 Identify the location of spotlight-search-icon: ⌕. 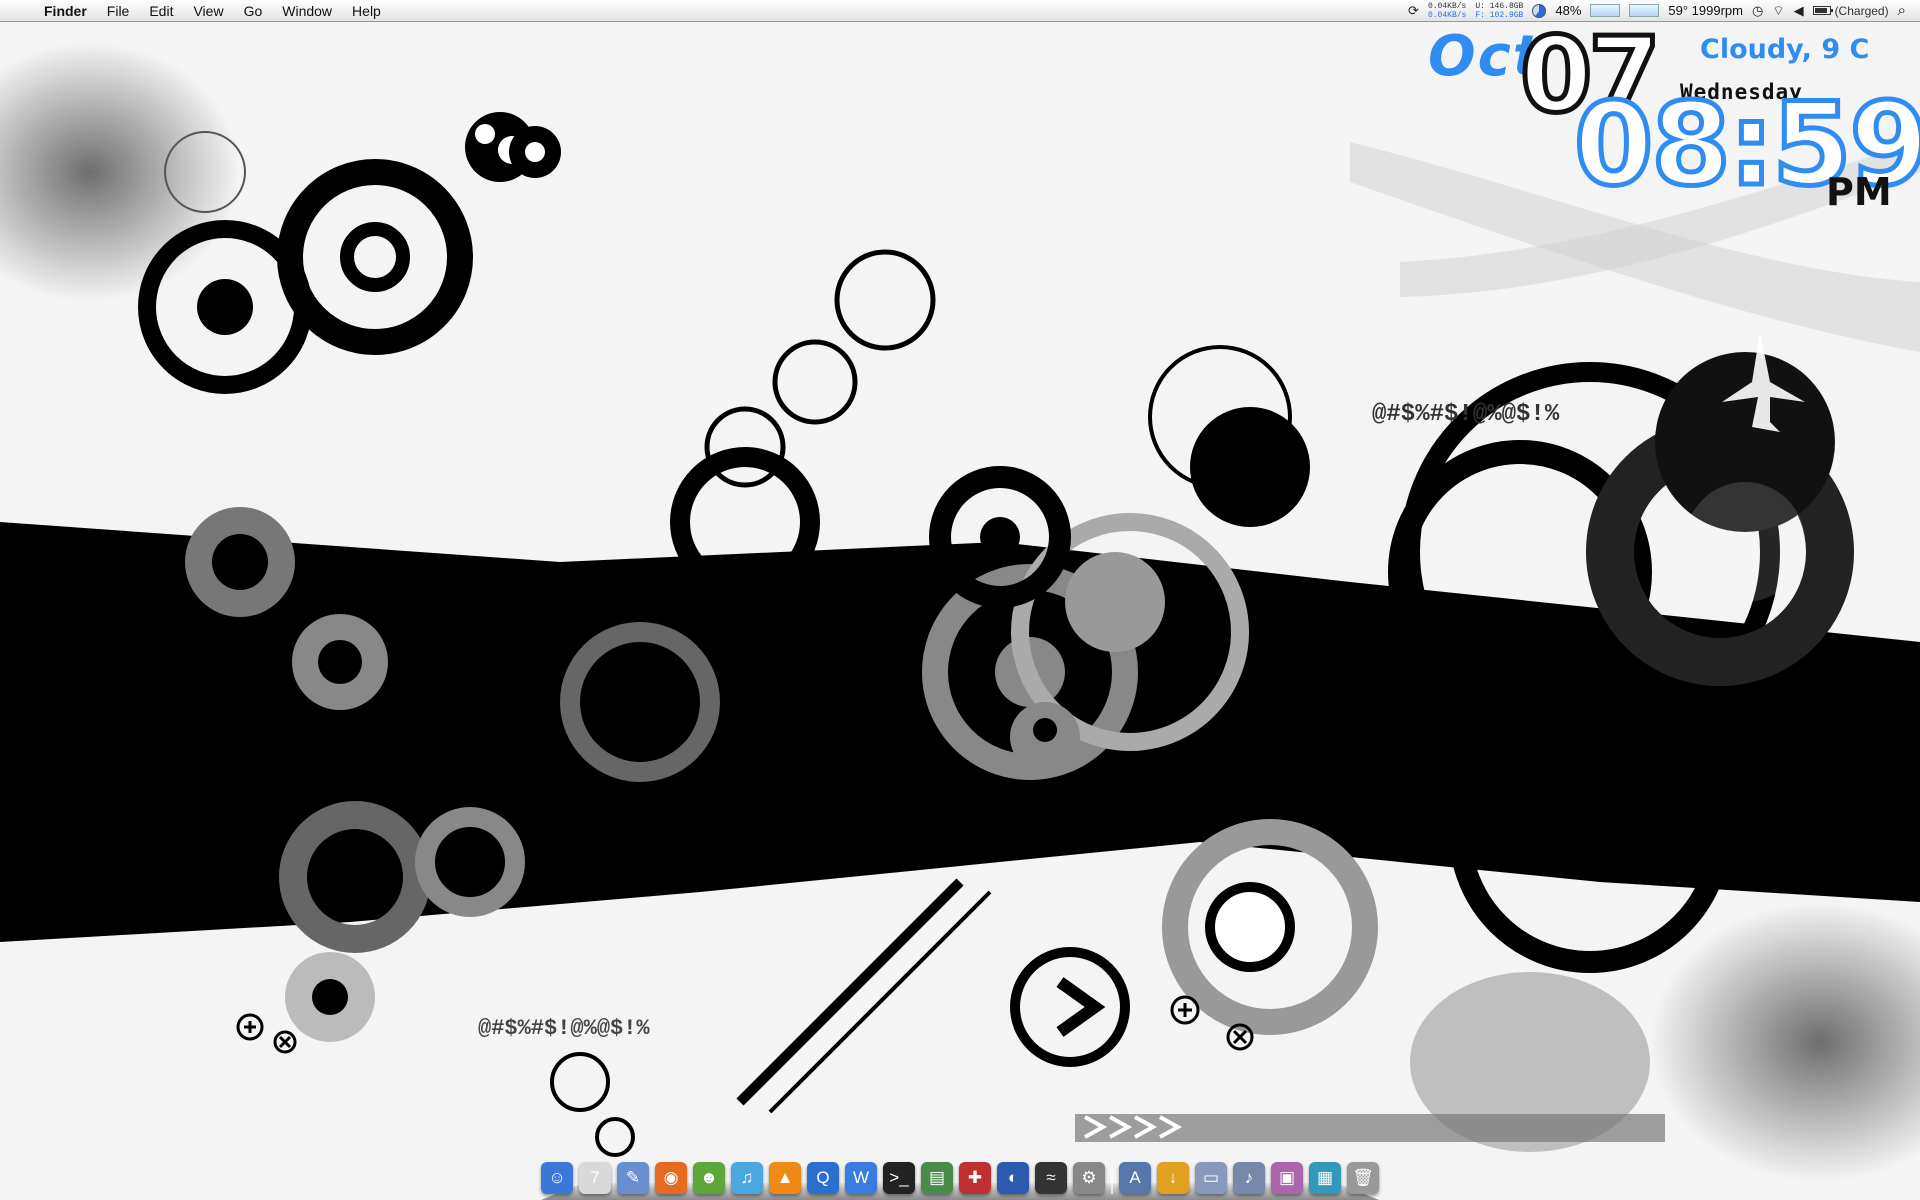
(1902, 10).